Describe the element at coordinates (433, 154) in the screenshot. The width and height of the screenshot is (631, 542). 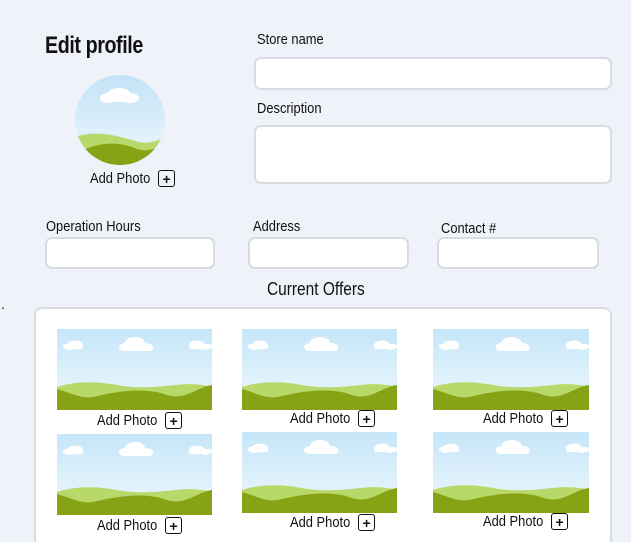
I see `description-input` at that location.